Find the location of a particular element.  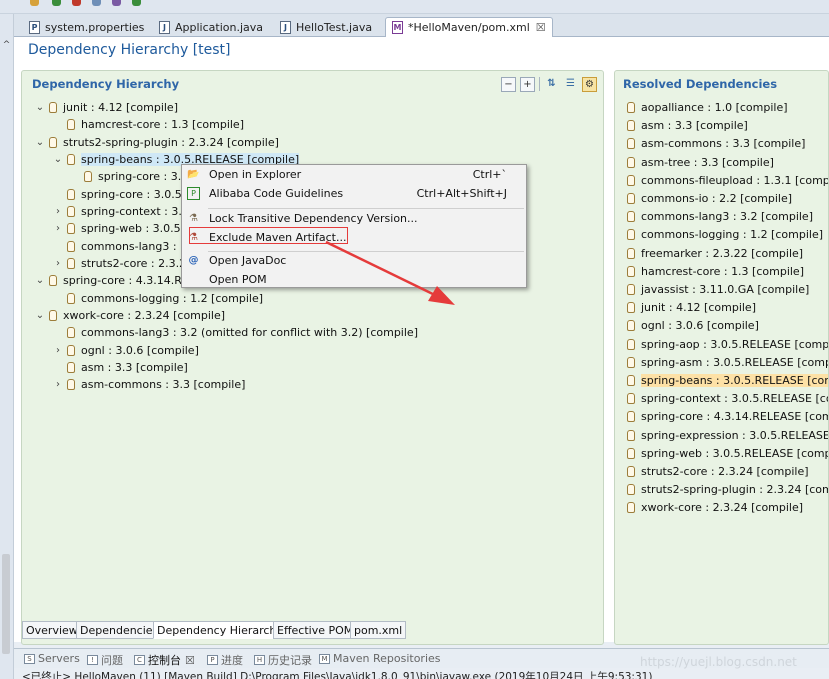

tab-dependencies: Dependencies is located at coordinates (119, 630).